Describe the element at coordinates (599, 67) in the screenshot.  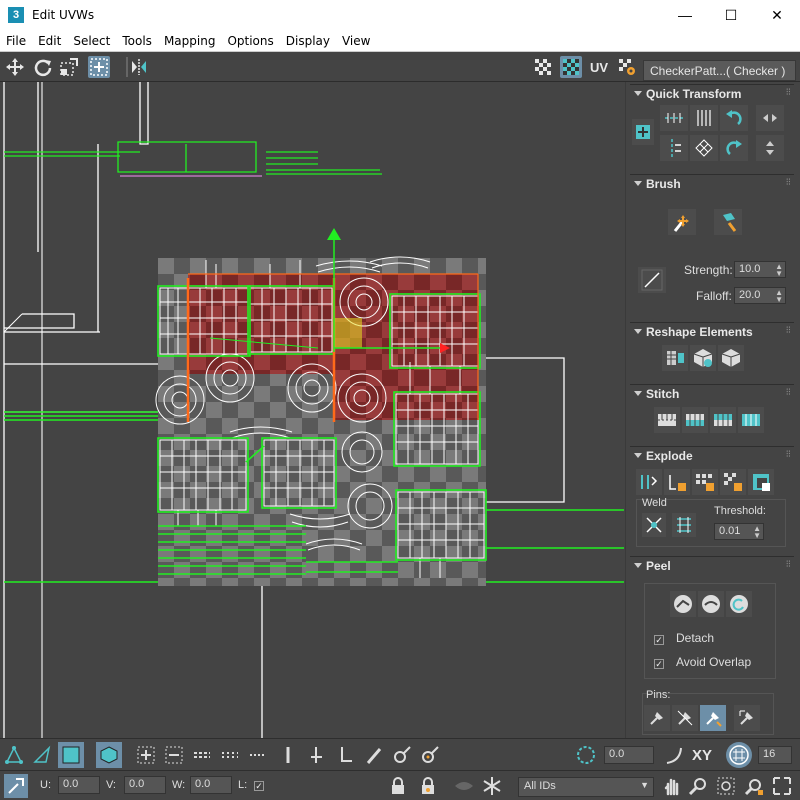
I see `uv-mode-toggle: UV` at that location.